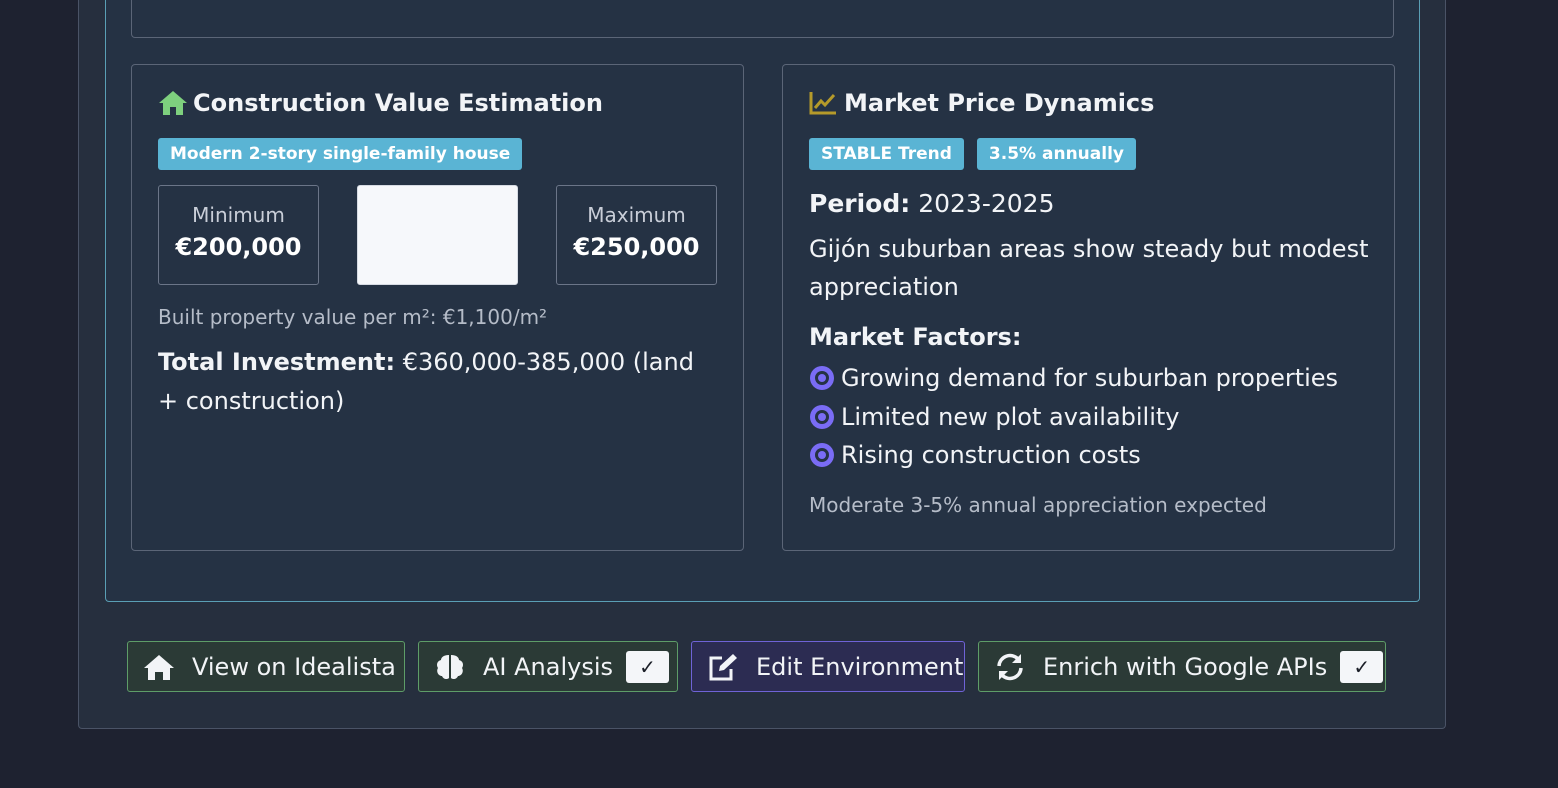 This screenshot has width=1558, height=788. What do you see at coordinates (398, 103) in the screenshot?
I see `construction-title-text: Construction Value Estimation` at bounding box center [398, 103].